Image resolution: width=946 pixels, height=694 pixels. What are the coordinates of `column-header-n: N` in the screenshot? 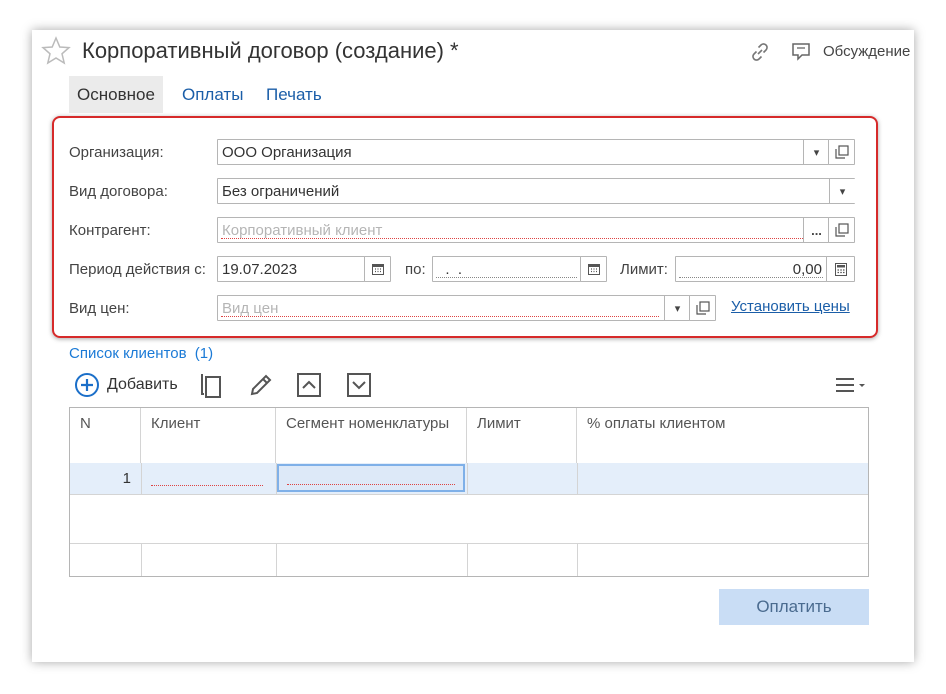 It's located at (105, 435).